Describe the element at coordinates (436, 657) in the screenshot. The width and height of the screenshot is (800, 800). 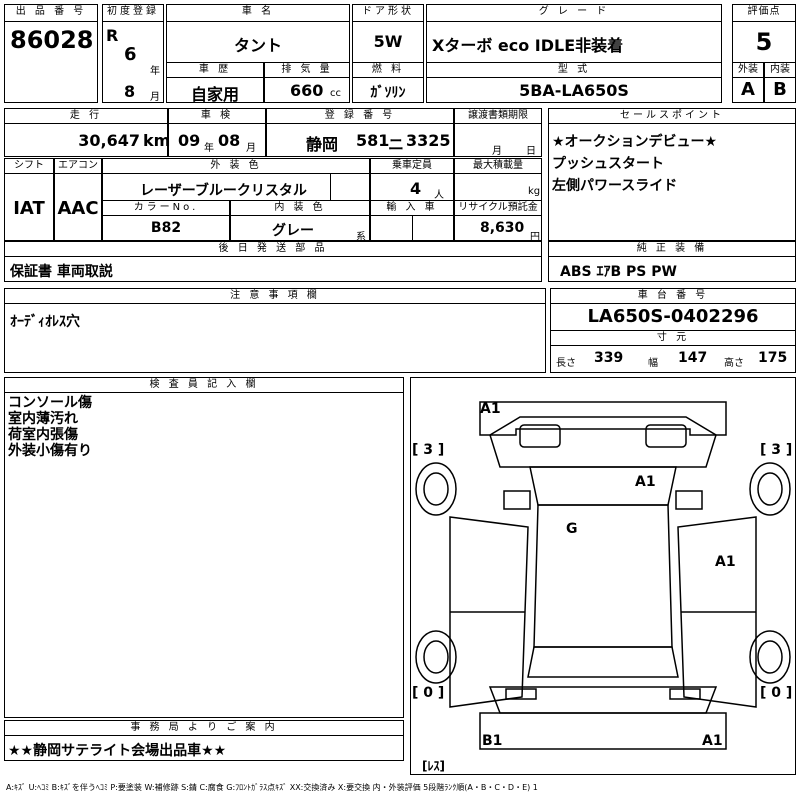
I see `wheel-rear-left-inner` at that location.